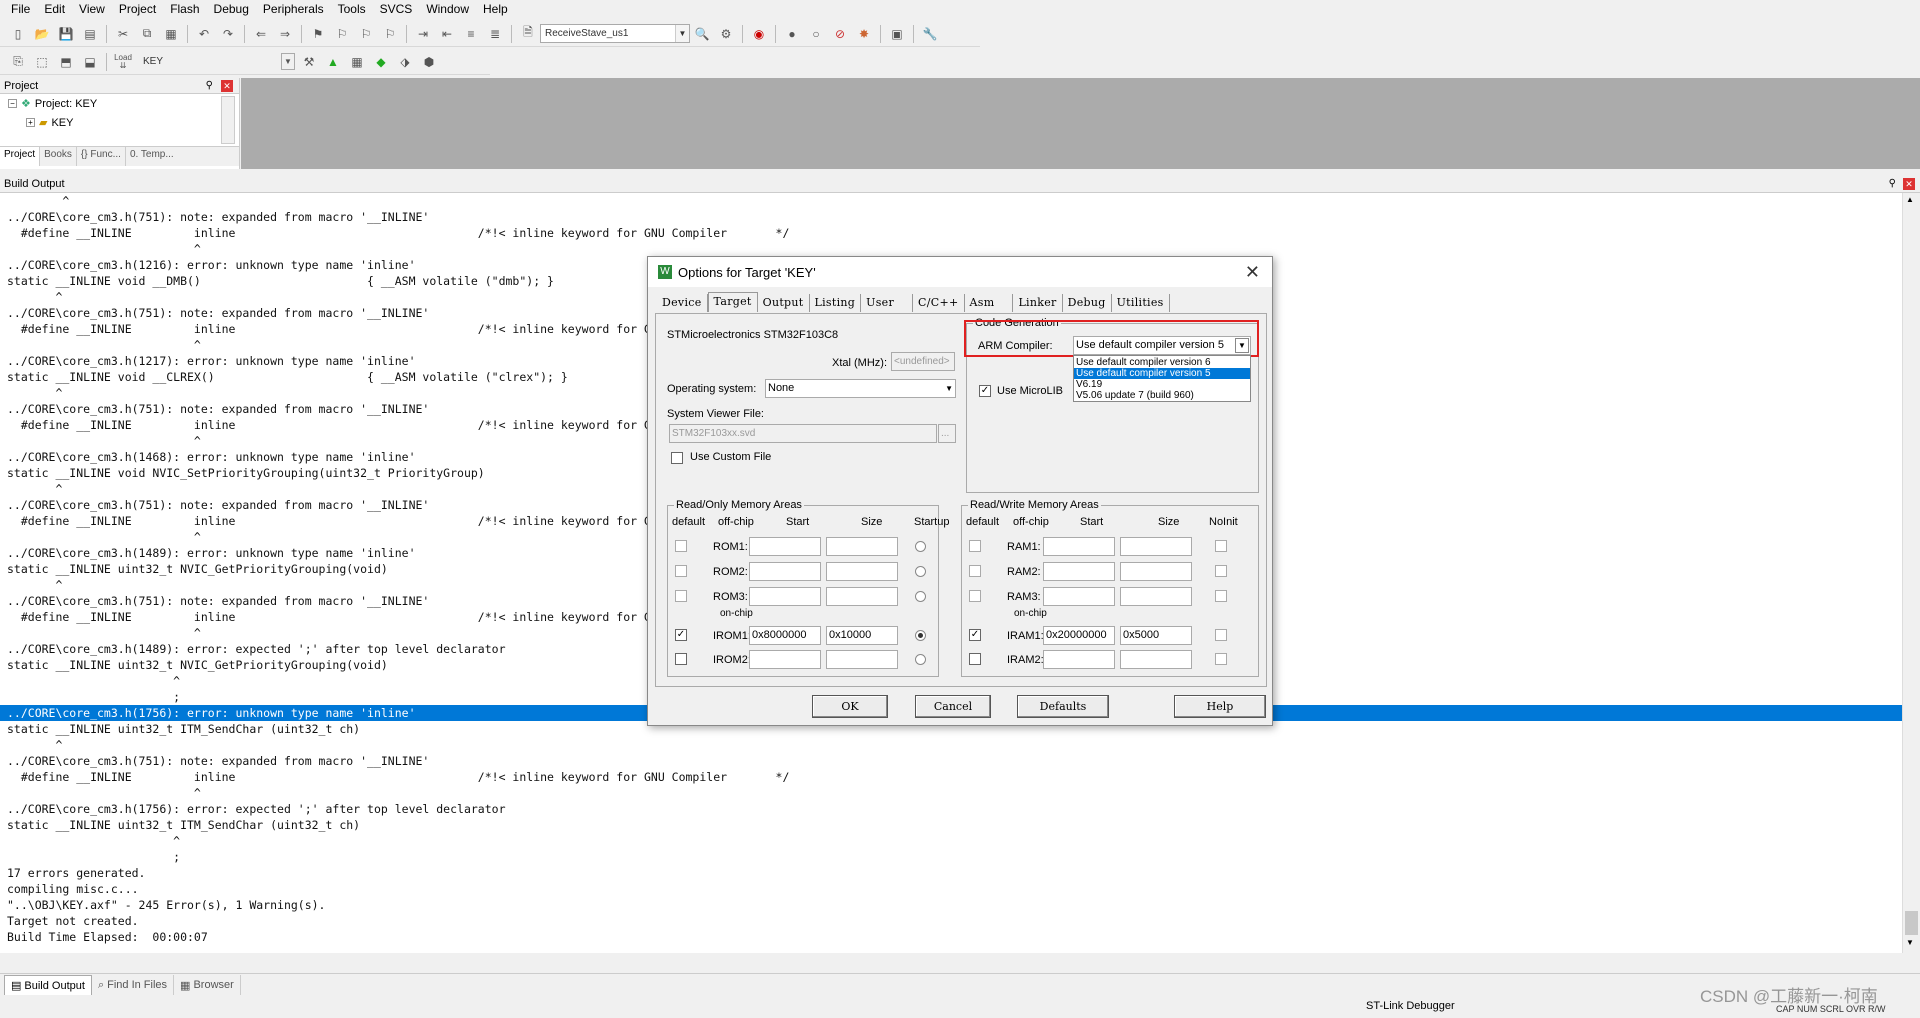 Image resolution: width=1920 pixels, height=1018 pixels. Describe the element at coordinates (951, 857) in the screenshot. I see `output-line: ;` at that location.